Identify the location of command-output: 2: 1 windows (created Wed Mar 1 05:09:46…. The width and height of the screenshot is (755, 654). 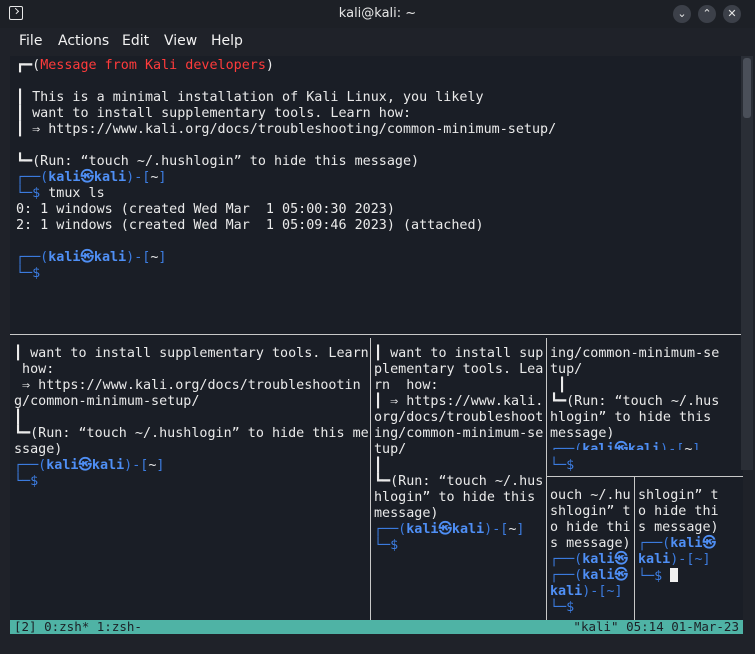
(250, 225).